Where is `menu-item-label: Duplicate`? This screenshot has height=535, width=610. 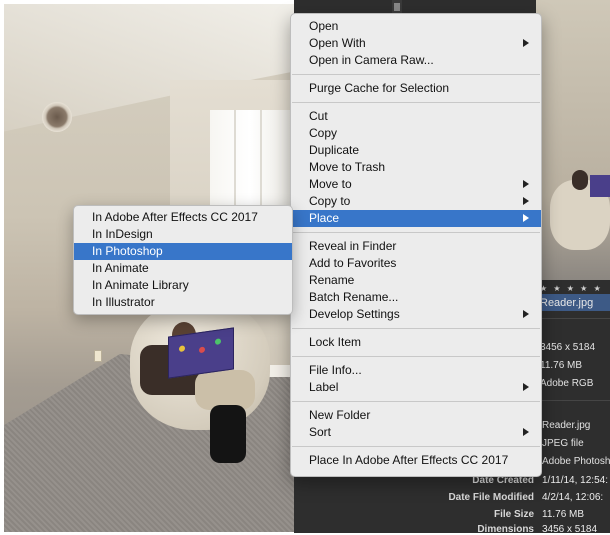 menu-item-label: Duplicate is located at coordinates (334, 150).